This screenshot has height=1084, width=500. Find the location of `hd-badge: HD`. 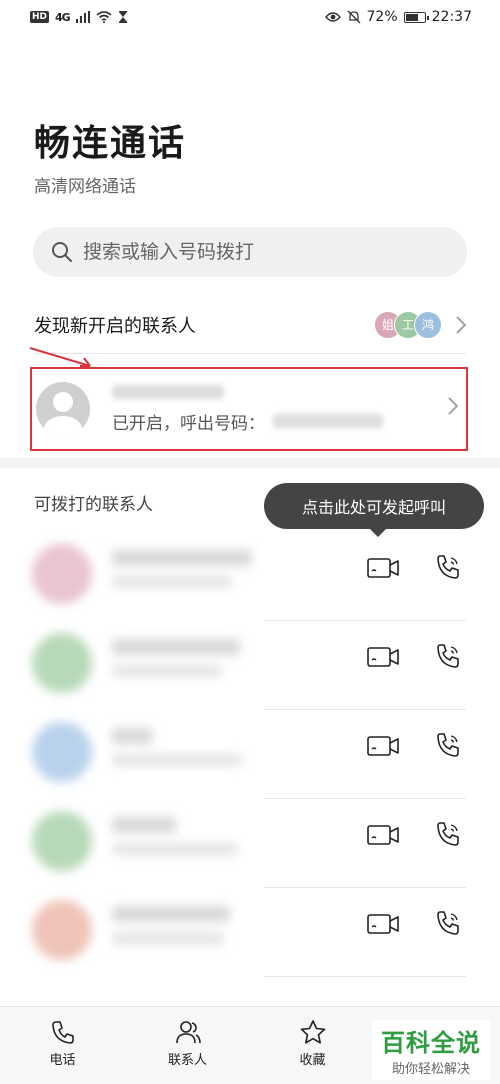

hd-badge: HD is located at coordinates (40, 17).